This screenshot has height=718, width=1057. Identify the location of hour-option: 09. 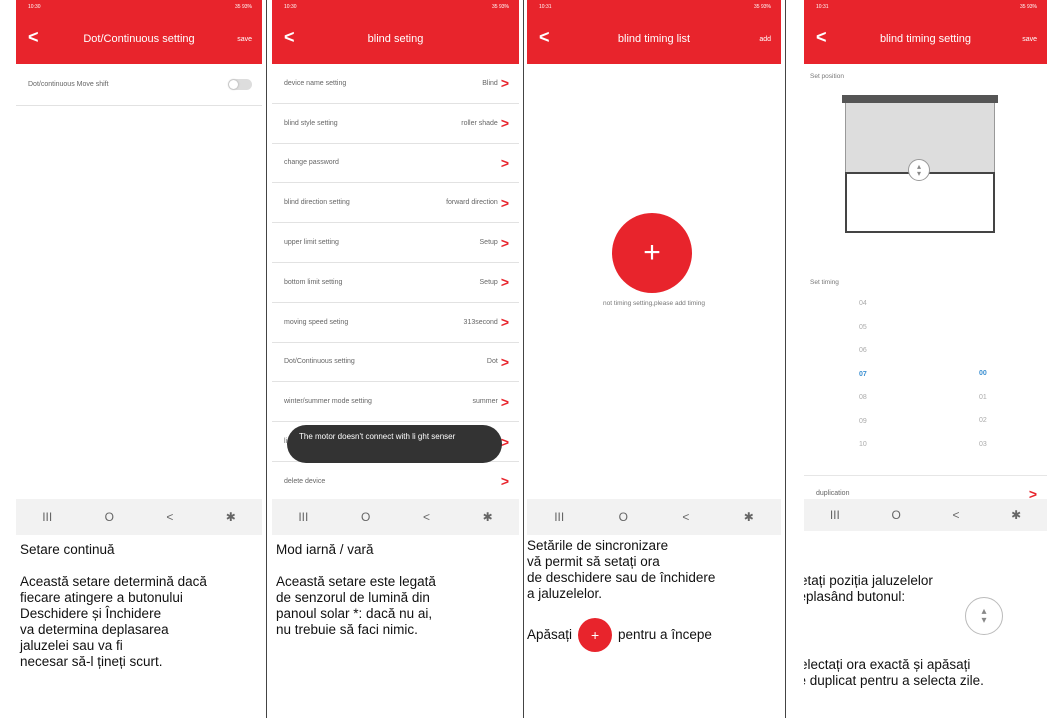
(863, 430).